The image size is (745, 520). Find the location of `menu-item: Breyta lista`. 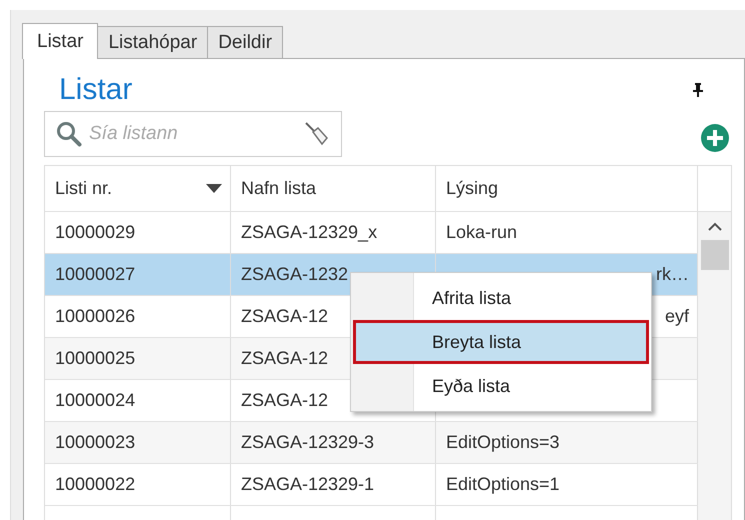

menu-item: Breyta lista is located at coordinates (501, 342).